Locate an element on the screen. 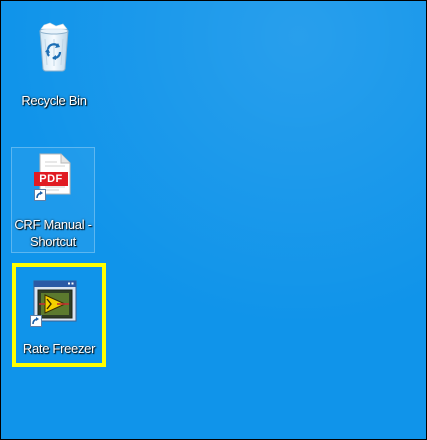 This screenshot has width=427, height=440. crf-manual-label-line1: CRF Manual - is located at coordinates (53, 224).